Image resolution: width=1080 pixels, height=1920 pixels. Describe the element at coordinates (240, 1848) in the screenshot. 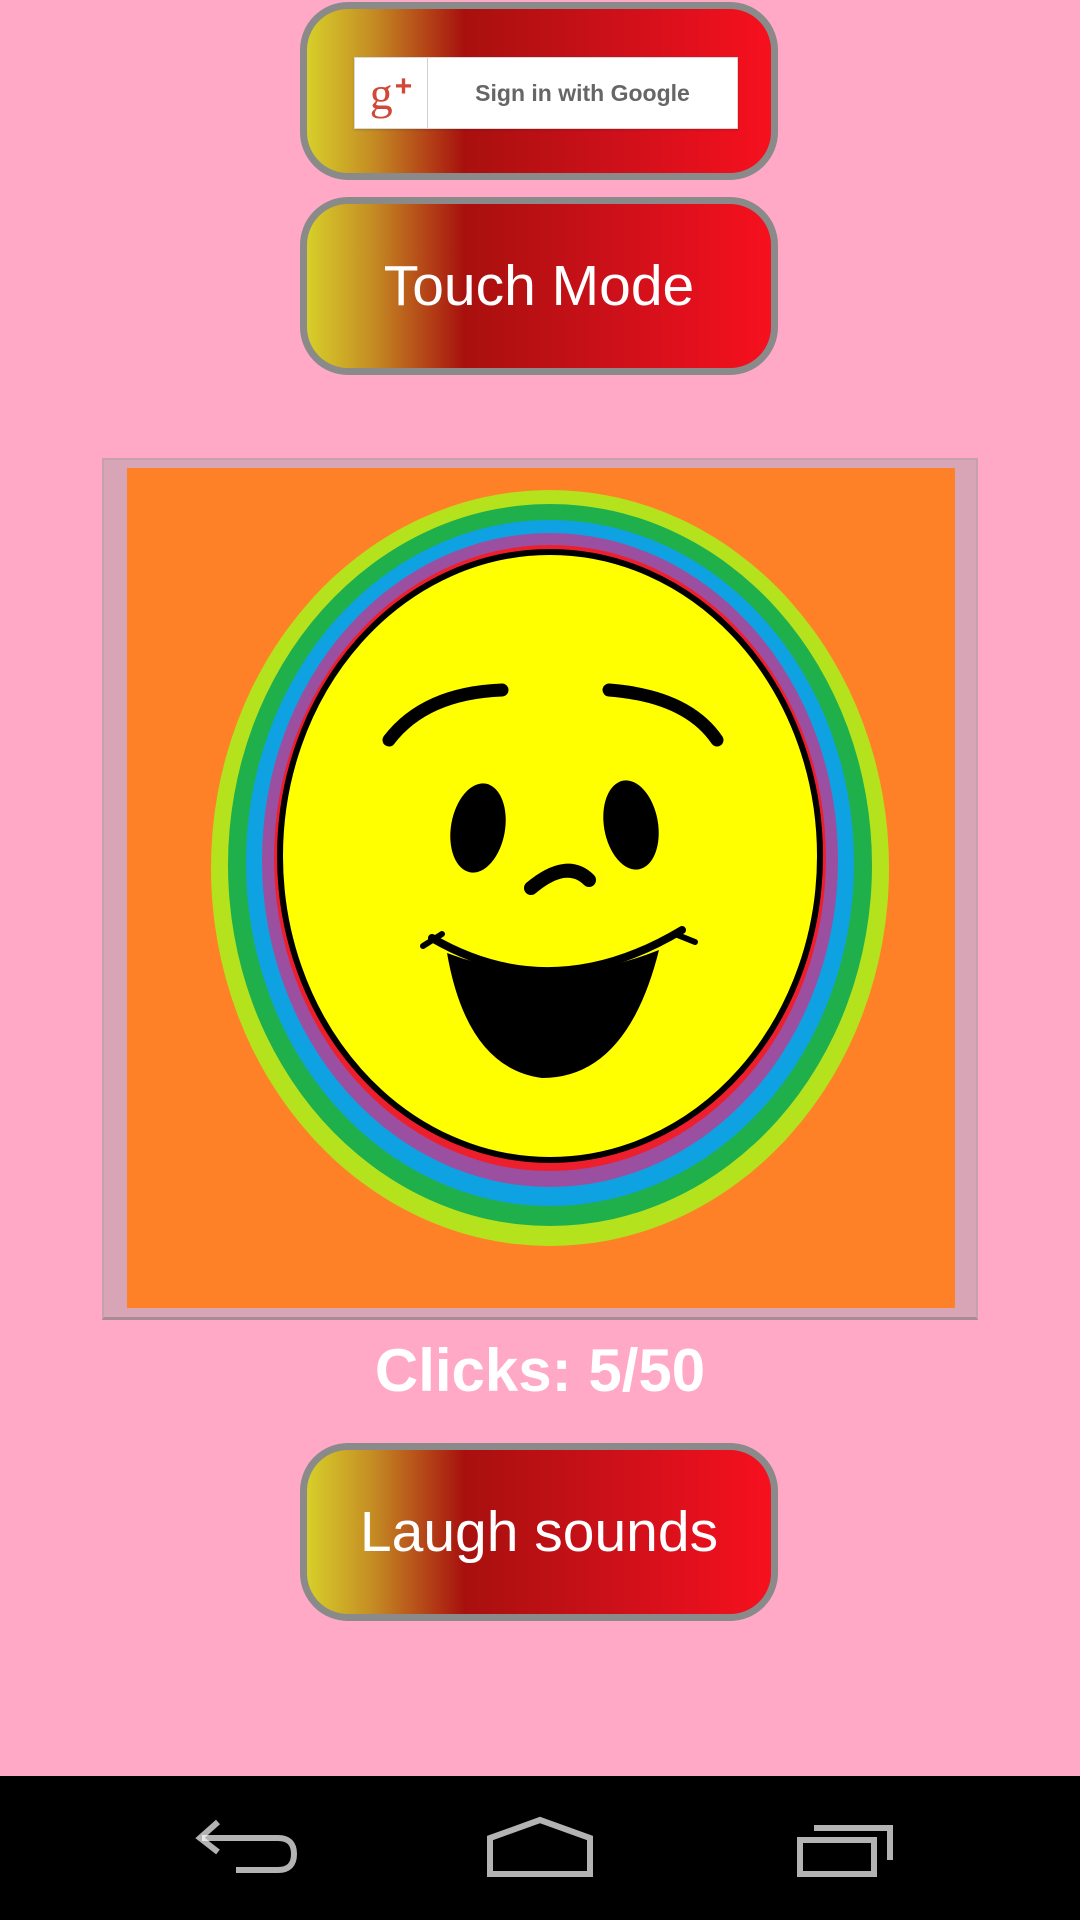

I see `back-icon` at that location.